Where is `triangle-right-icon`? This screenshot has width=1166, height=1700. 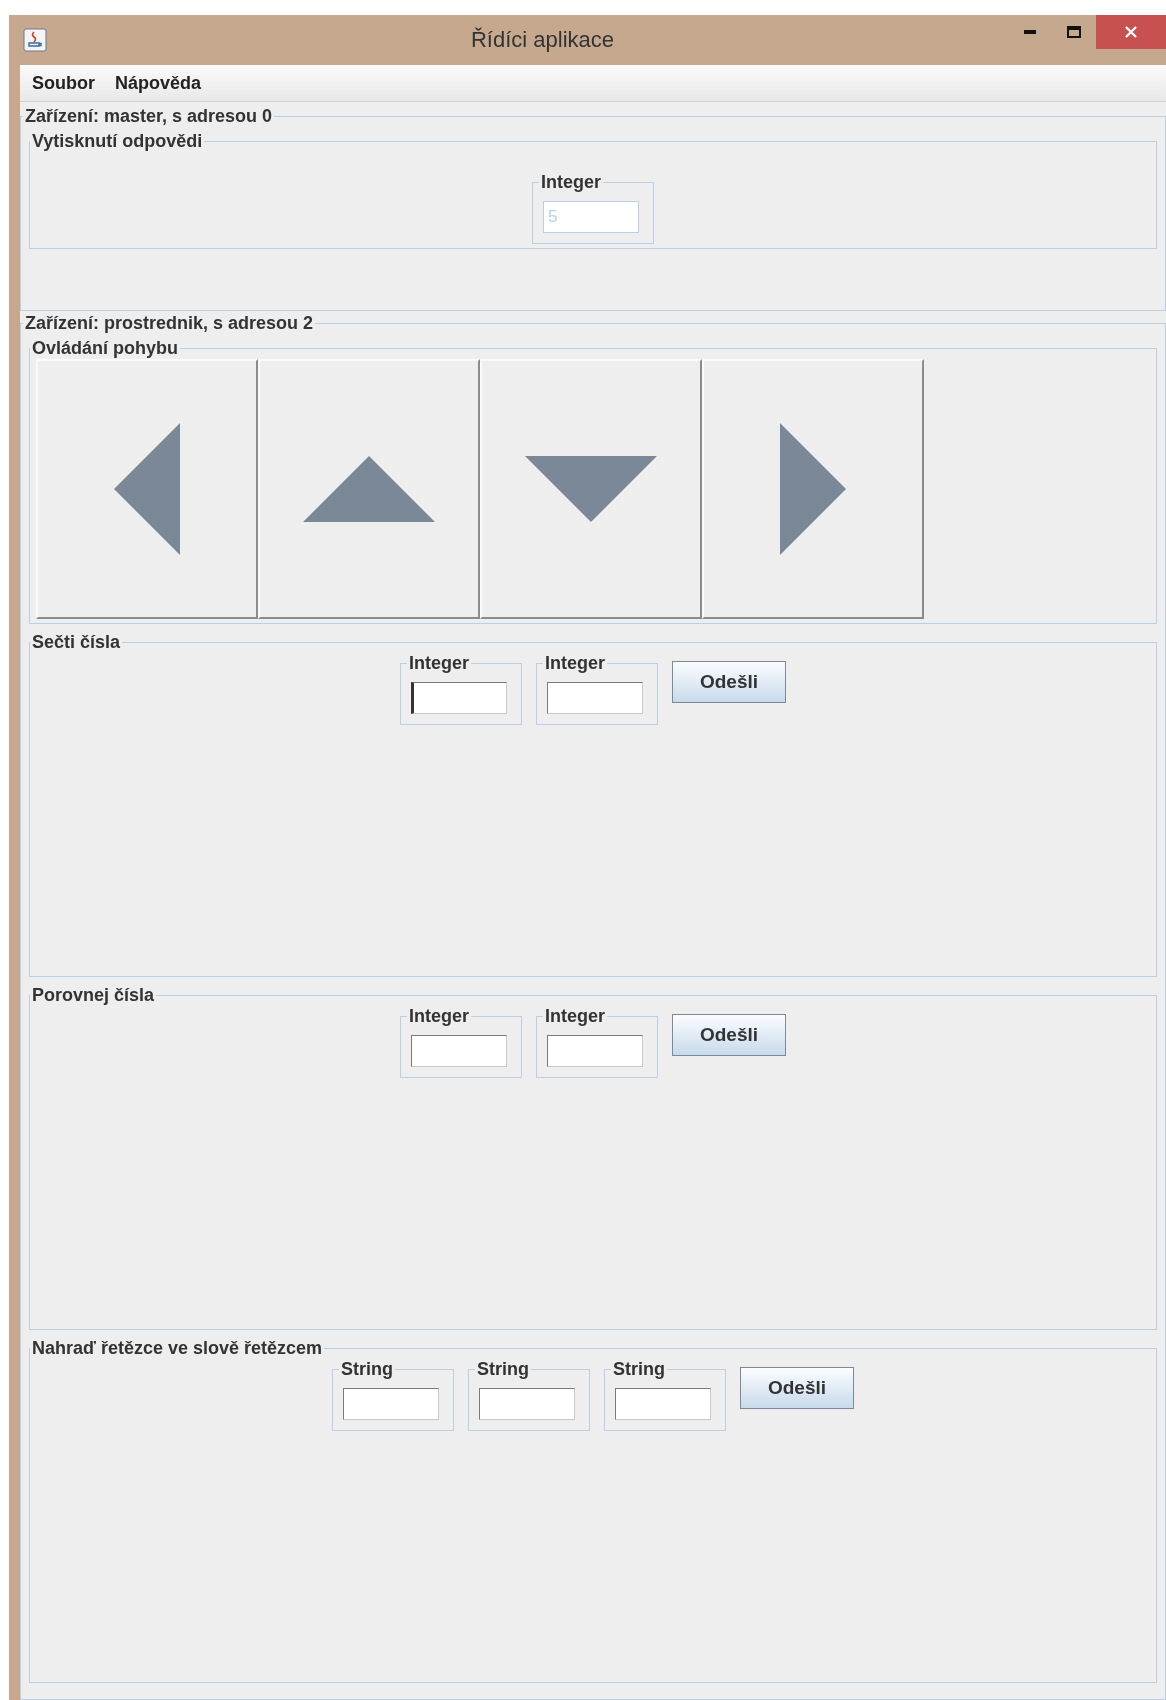
triangle-right-icon is located at coordinates (813, 489).